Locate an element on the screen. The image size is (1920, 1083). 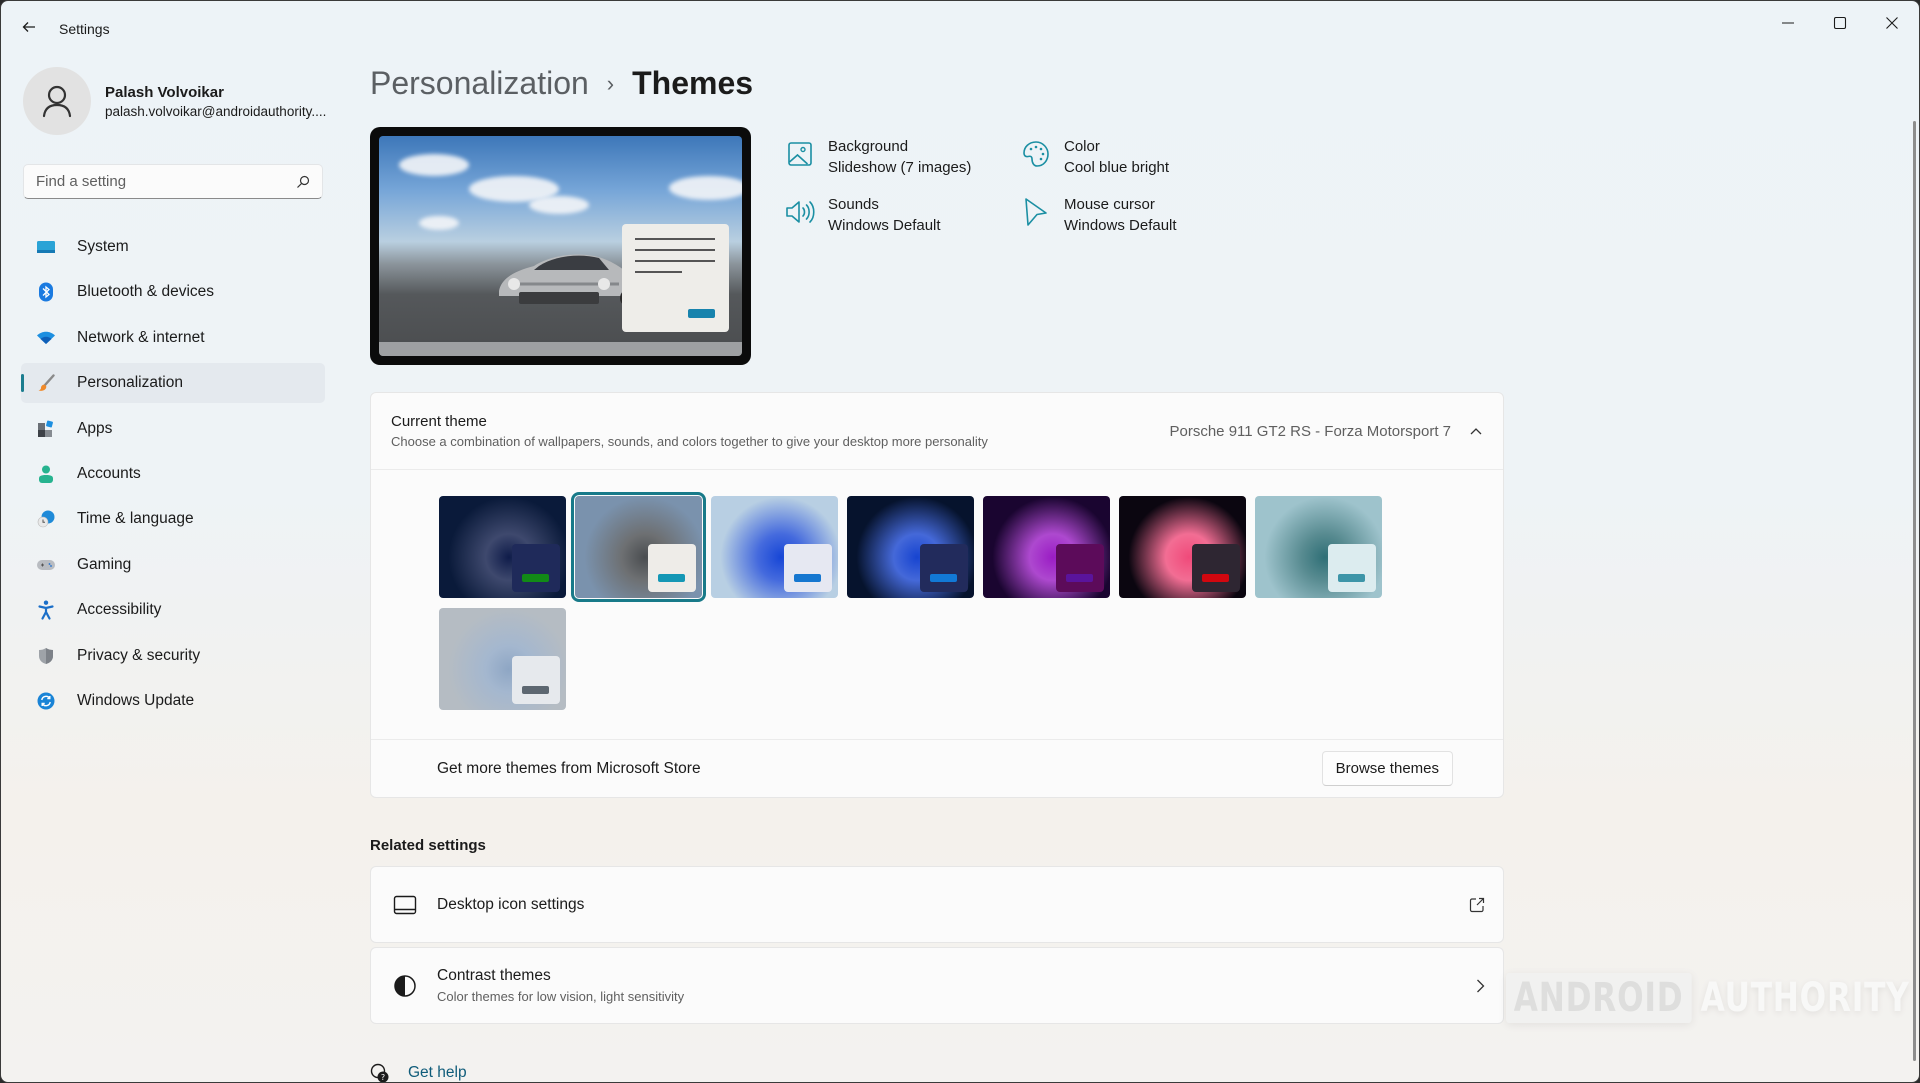
close-icon is located at coordinates (1892, 23).